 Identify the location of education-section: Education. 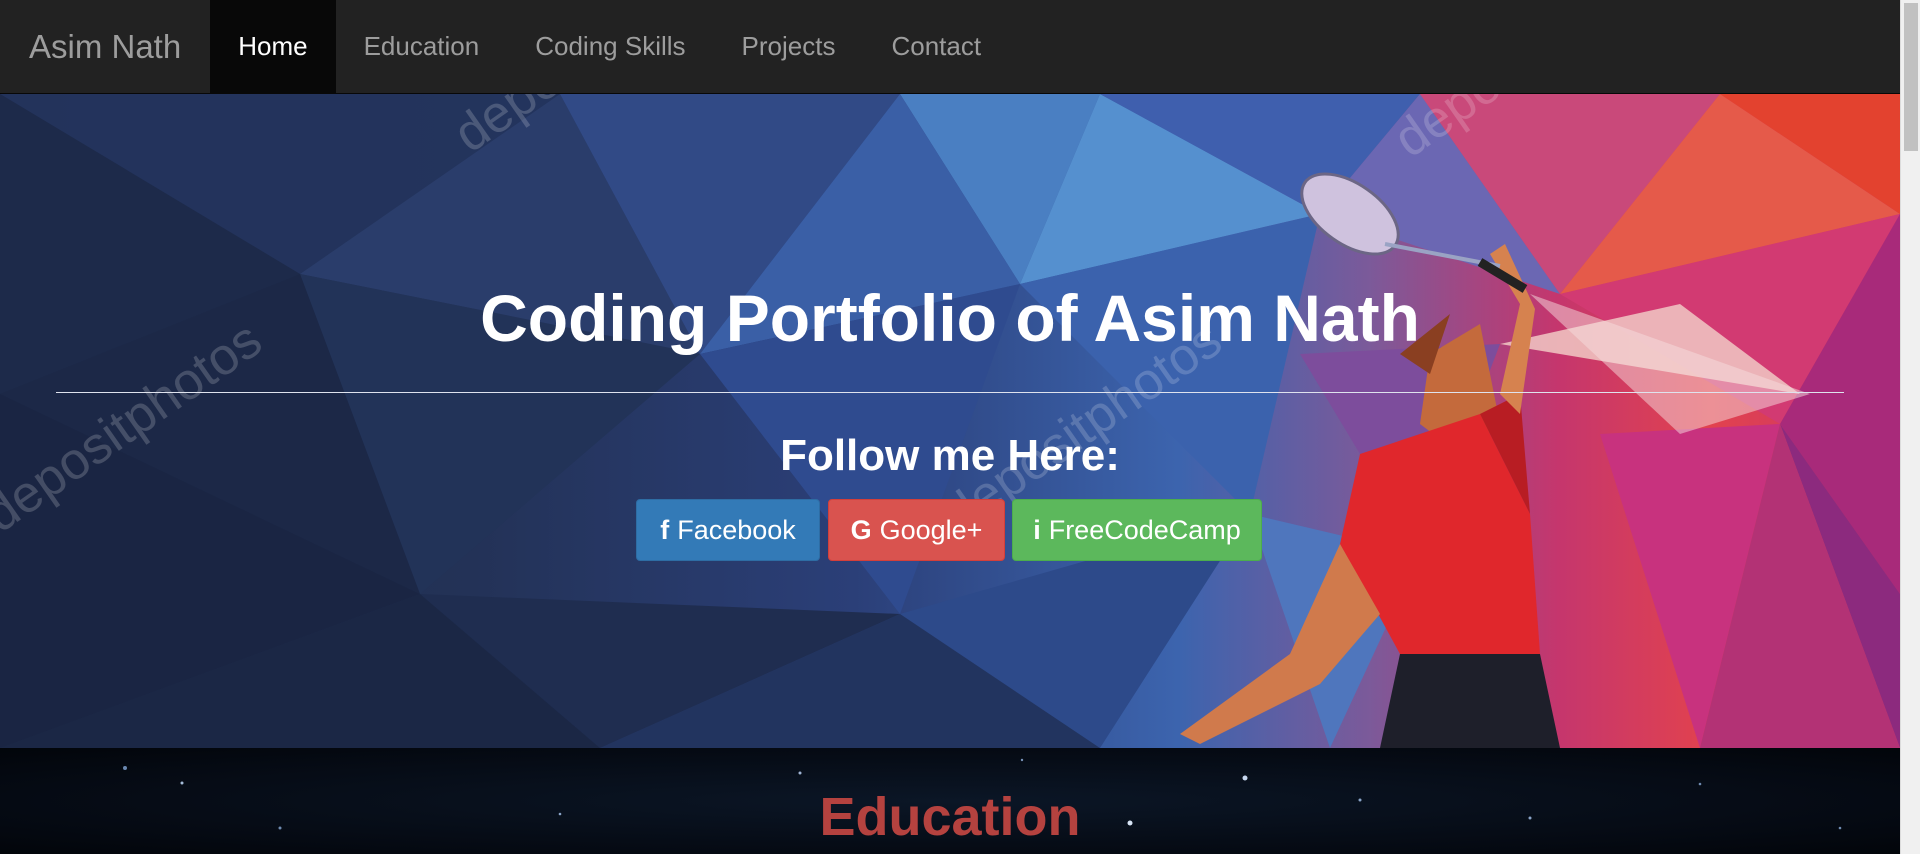
(950, 801).